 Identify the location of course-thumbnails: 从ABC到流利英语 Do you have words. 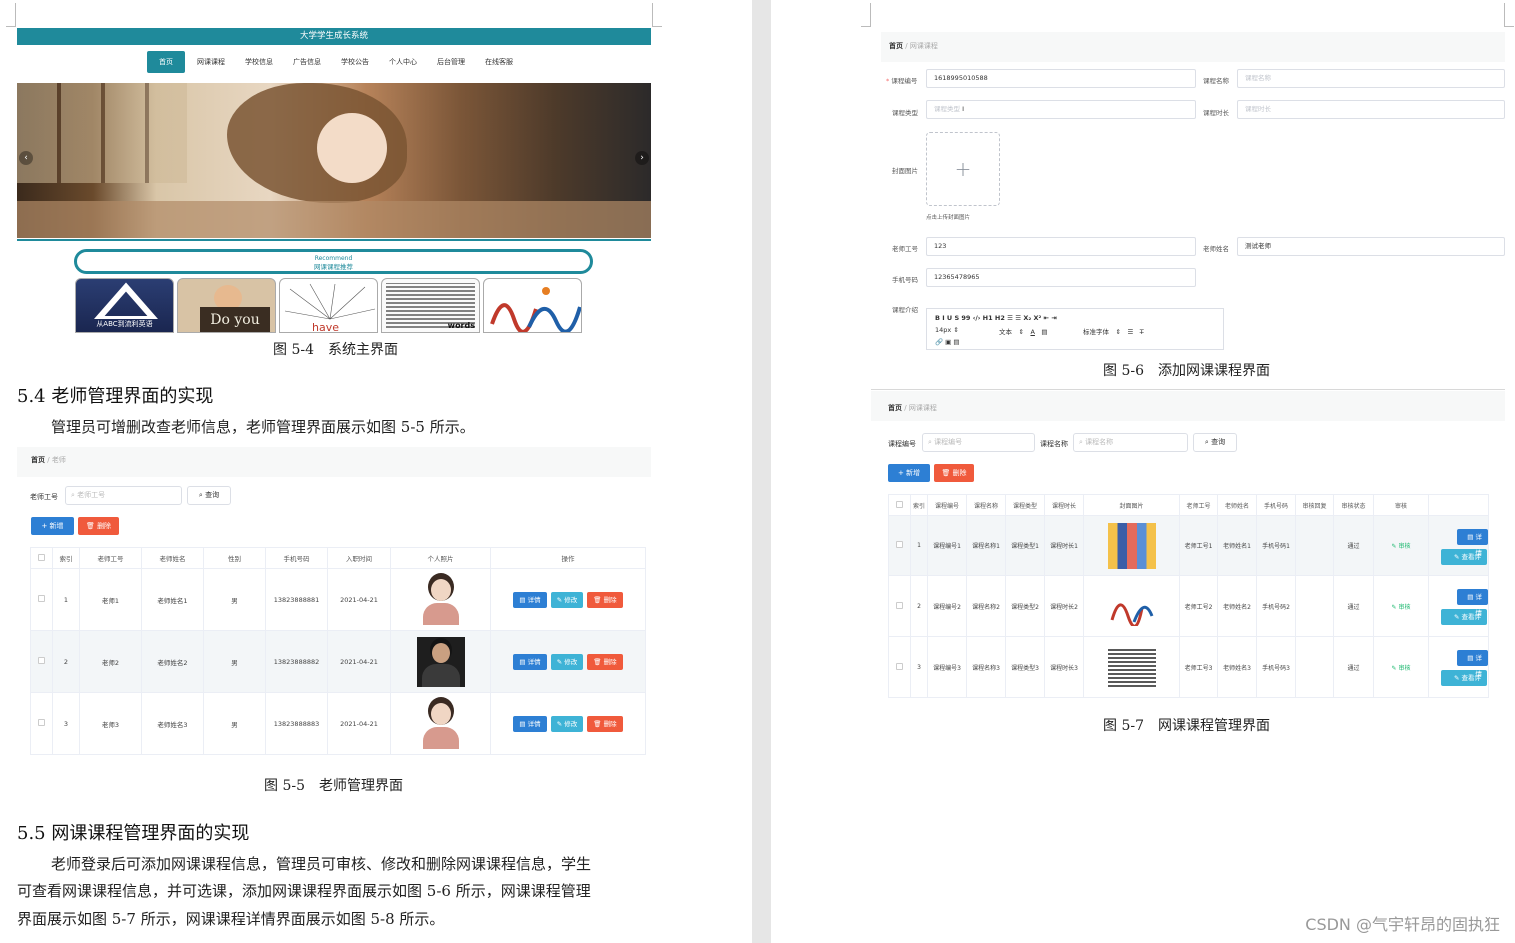
(328, 305).